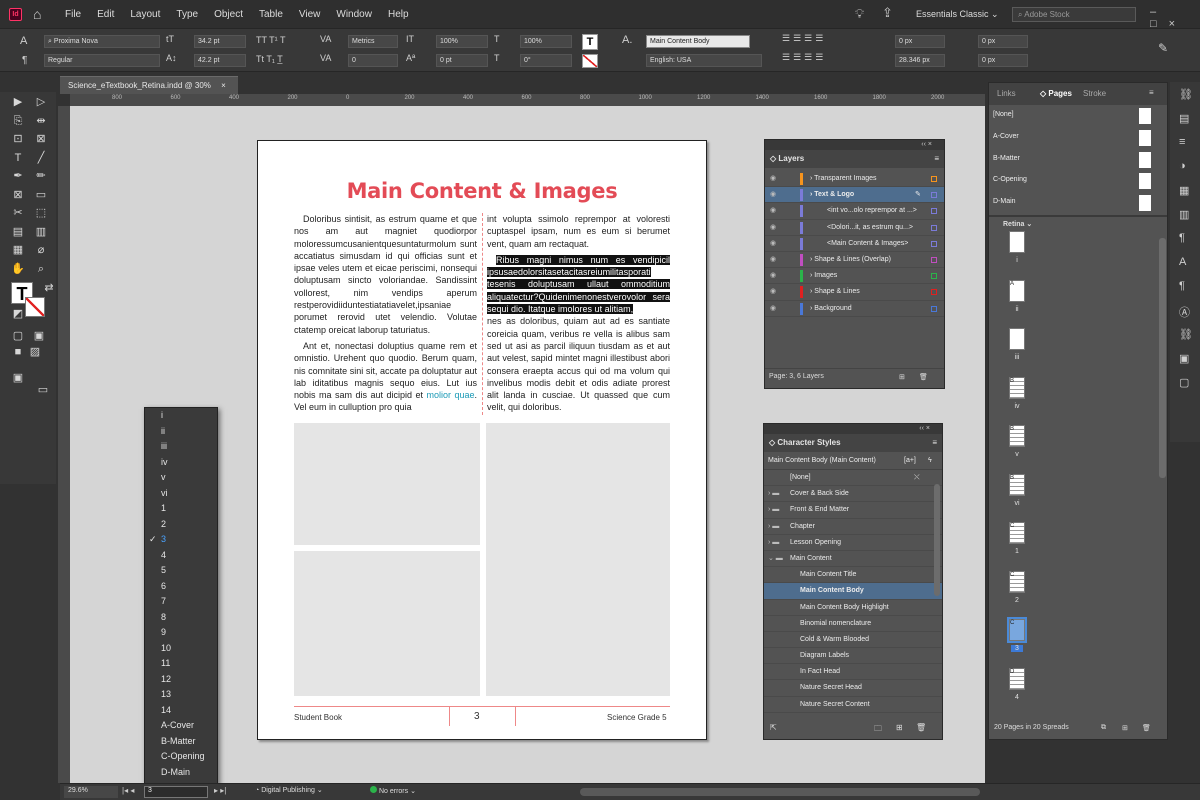 Image resolution: width=1200 pixels, height=800 pixels. What do you see at coordinates (181, 726) in the screenshot?
I see `dropdown-item: A-Cover` at bounding box center [181, 726].